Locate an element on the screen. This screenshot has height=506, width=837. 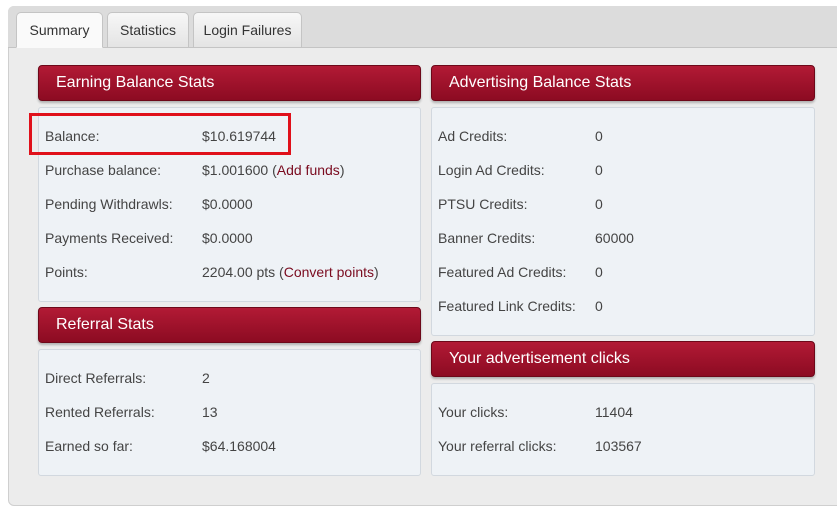
login-ad-credits-value: 0 is located at coordinates (599, 170).